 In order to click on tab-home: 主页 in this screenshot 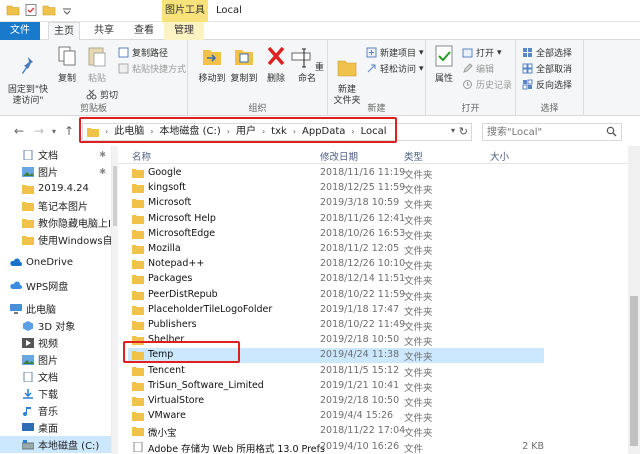, I will do `click(64, 31)`.